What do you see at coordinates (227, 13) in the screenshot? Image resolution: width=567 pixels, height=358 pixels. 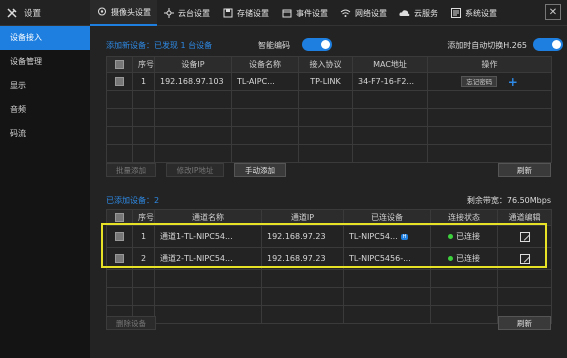 I see `storage-icon` at bounding box center [227, 13].